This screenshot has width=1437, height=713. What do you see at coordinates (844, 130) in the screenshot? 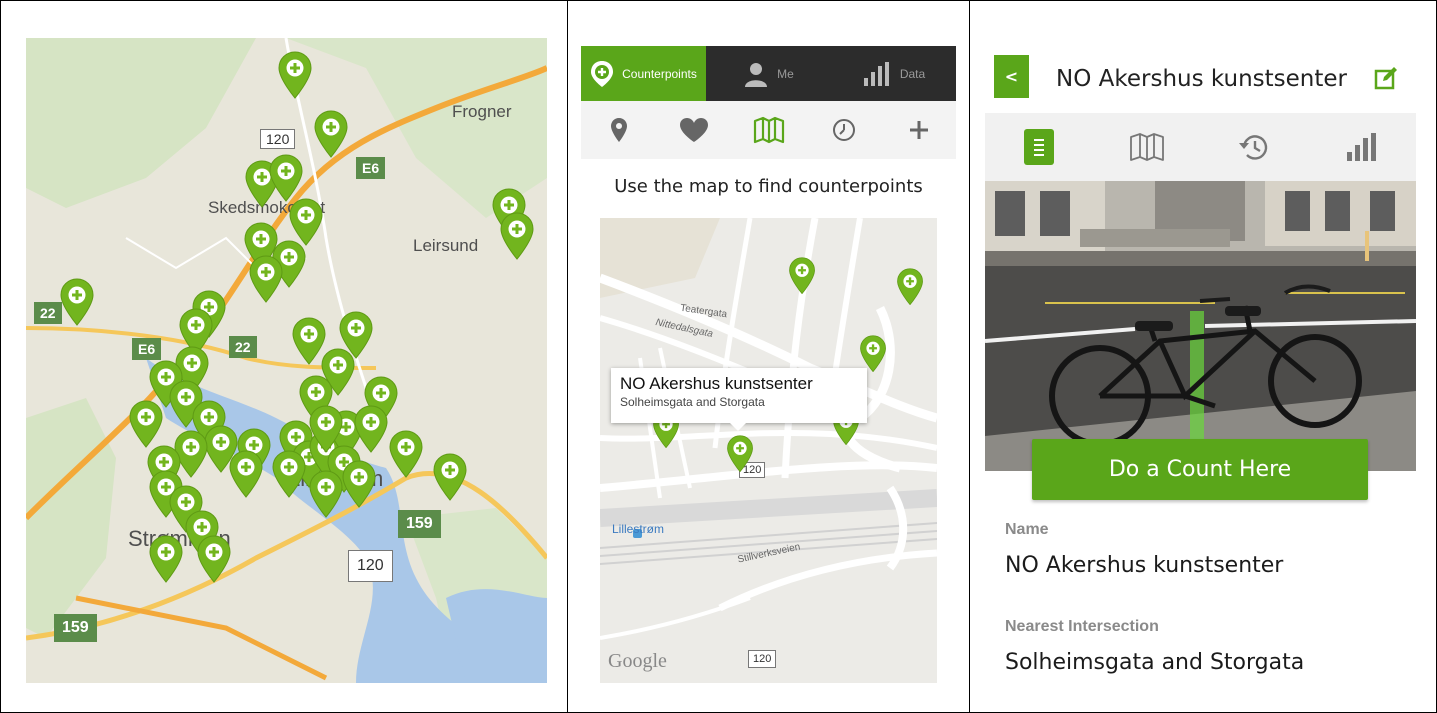
I see `clock-icon` at bounding box center [844, 130].